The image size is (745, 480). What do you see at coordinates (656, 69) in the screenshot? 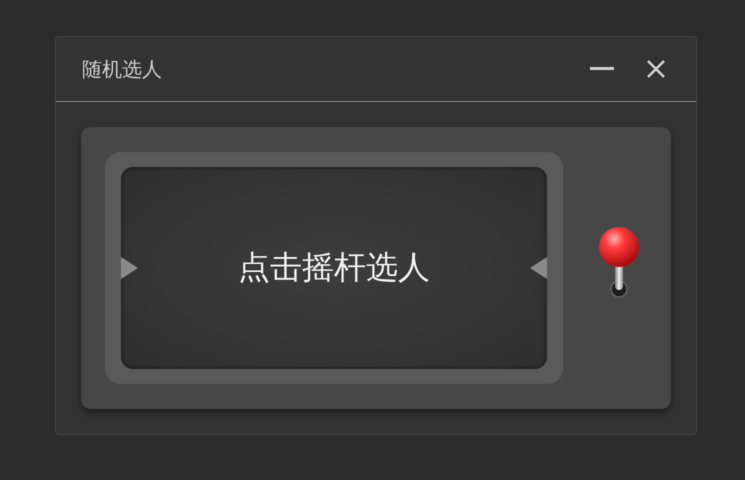
I see `close-button` at bounding box center [656, 69].